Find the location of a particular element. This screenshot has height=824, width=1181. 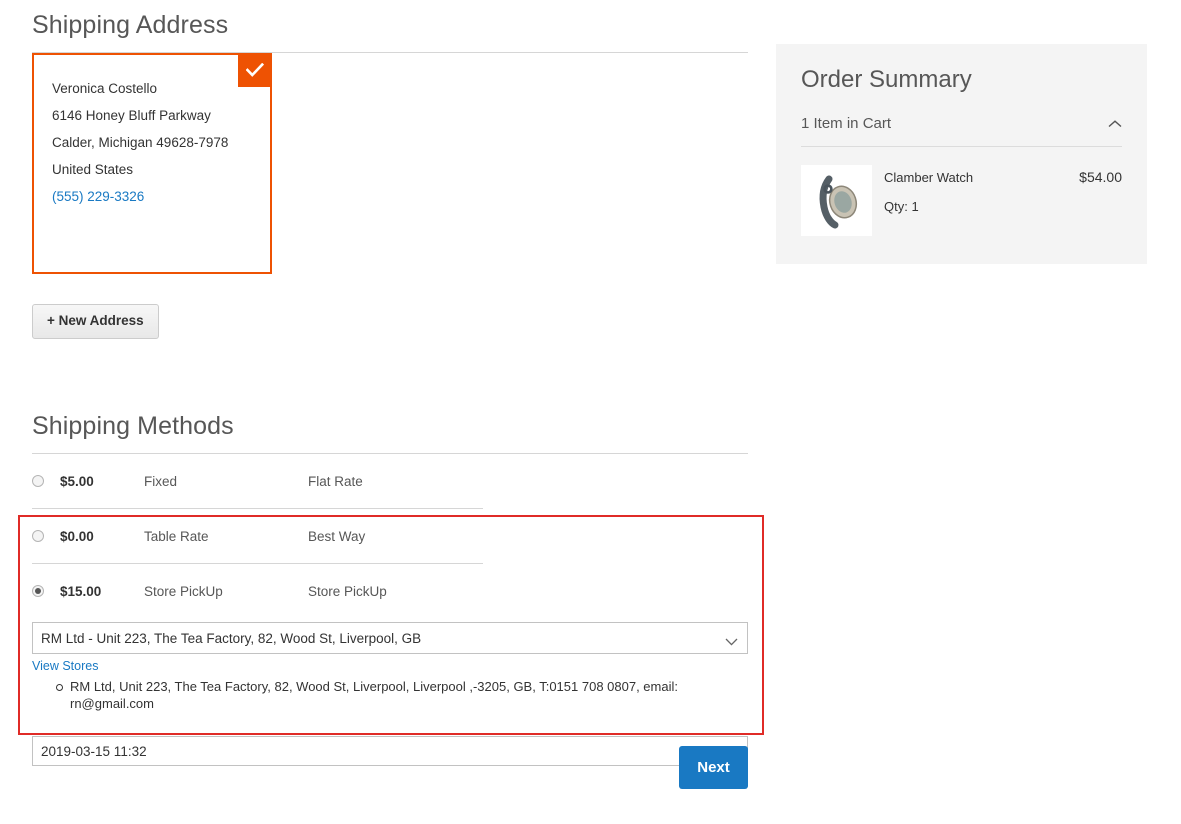

watch-product-image is located at coordinates (836, 200).